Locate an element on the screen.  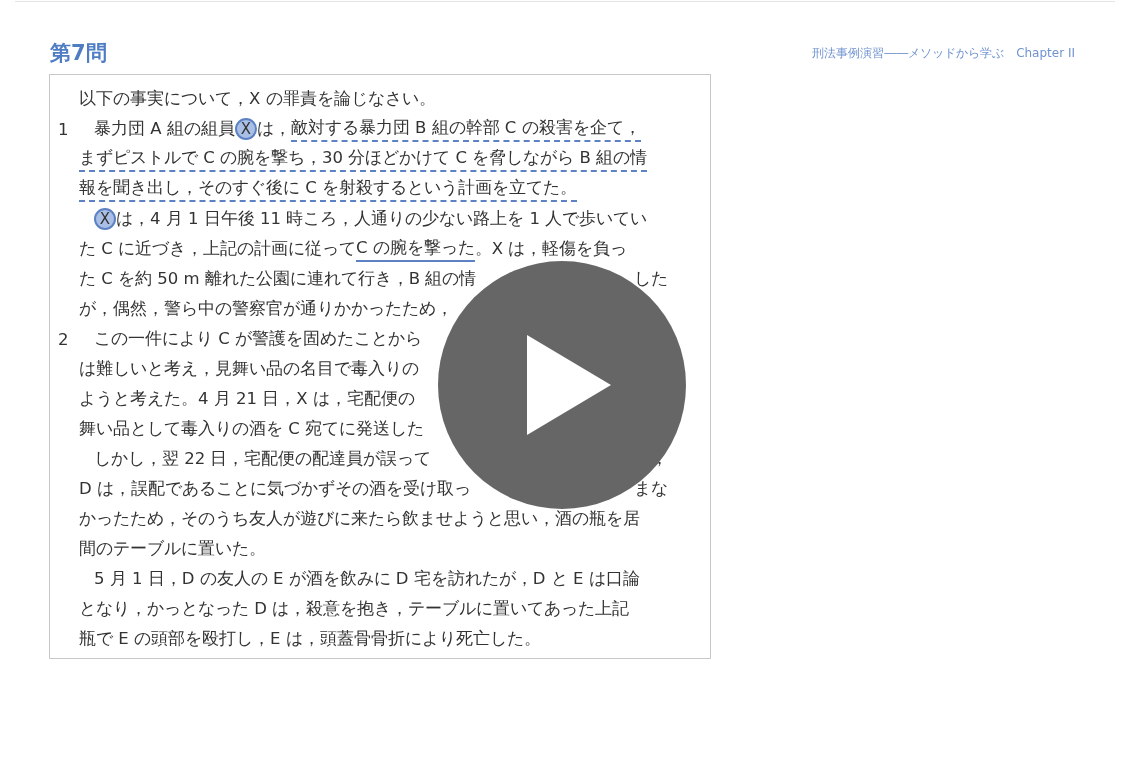
problem-text: まな is located at coordinates (651, 489).